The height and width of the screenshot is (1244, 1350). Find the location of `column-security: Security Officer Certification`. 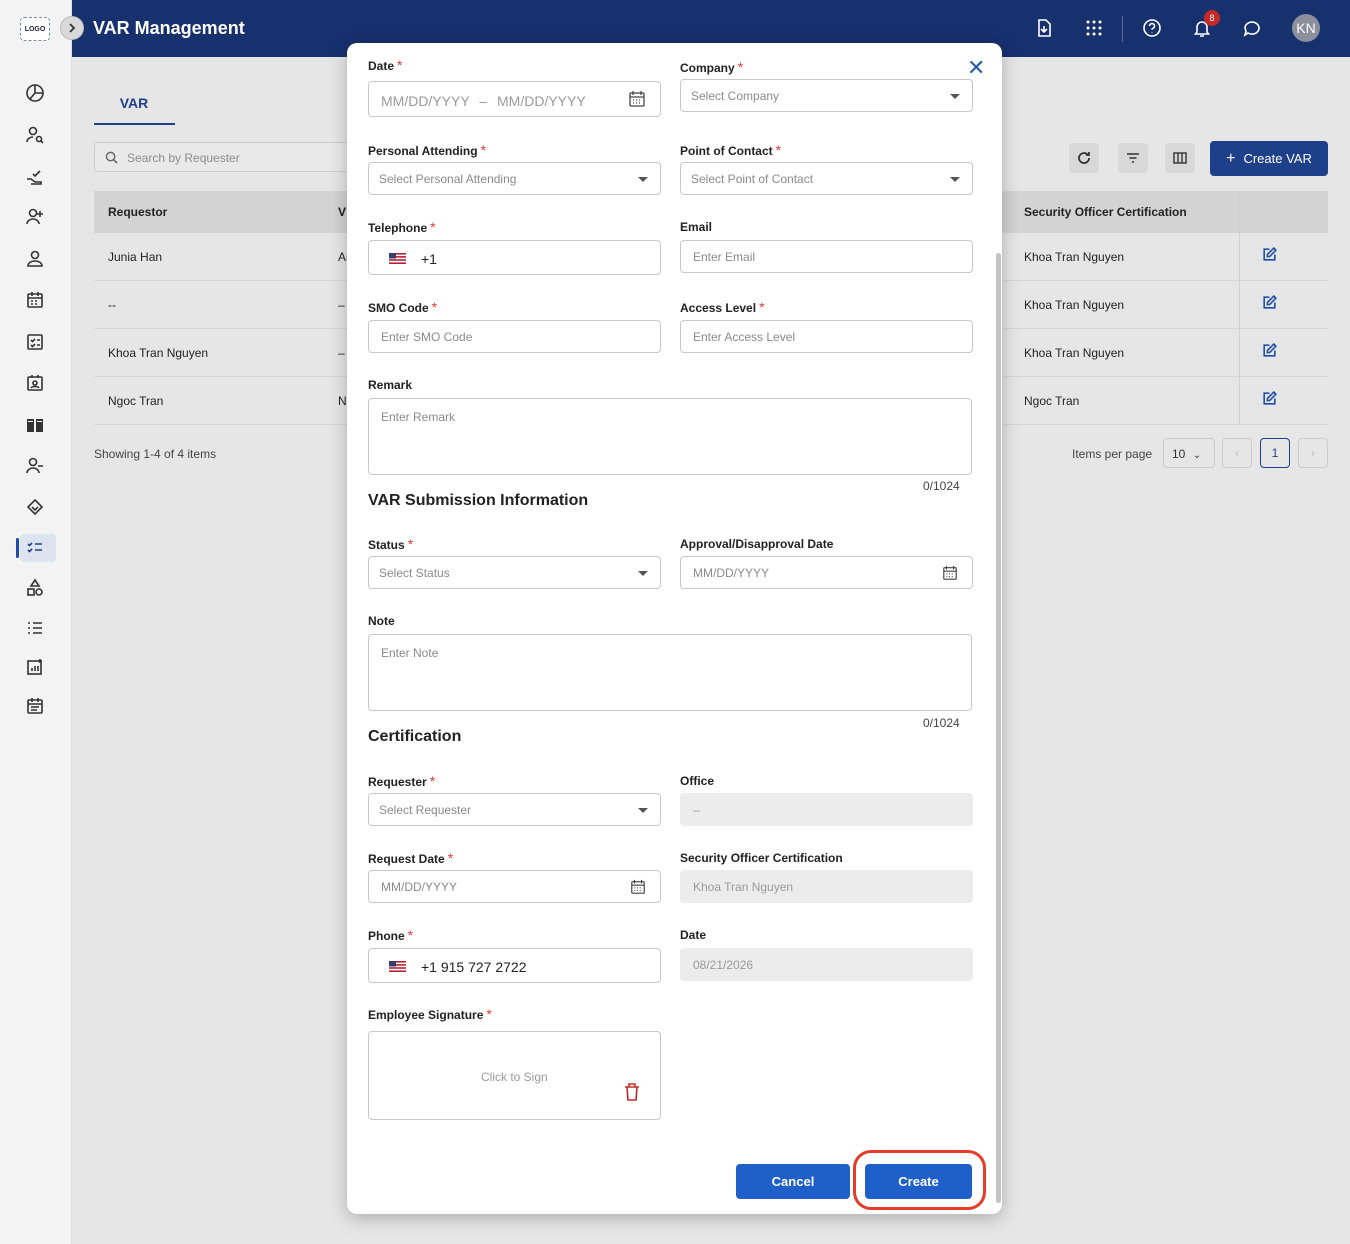

column-security: Security Officer Certification is located at coordinates (1105, 212).